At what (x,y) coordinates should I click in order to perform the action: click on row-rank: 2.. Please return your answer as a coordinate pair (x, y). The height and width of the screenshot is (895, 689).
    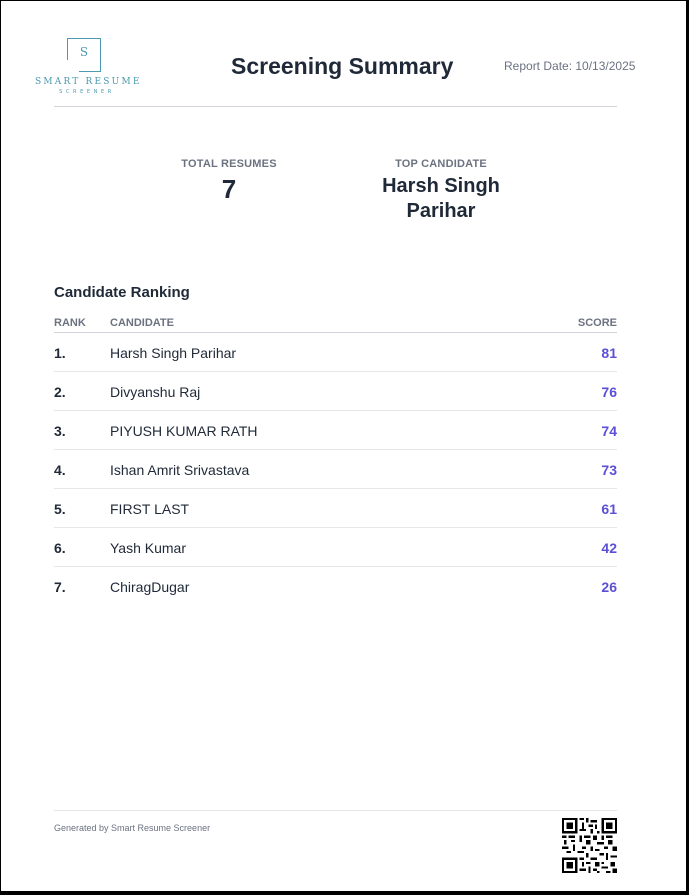
    Looking at the image, I should click on (60, 392).